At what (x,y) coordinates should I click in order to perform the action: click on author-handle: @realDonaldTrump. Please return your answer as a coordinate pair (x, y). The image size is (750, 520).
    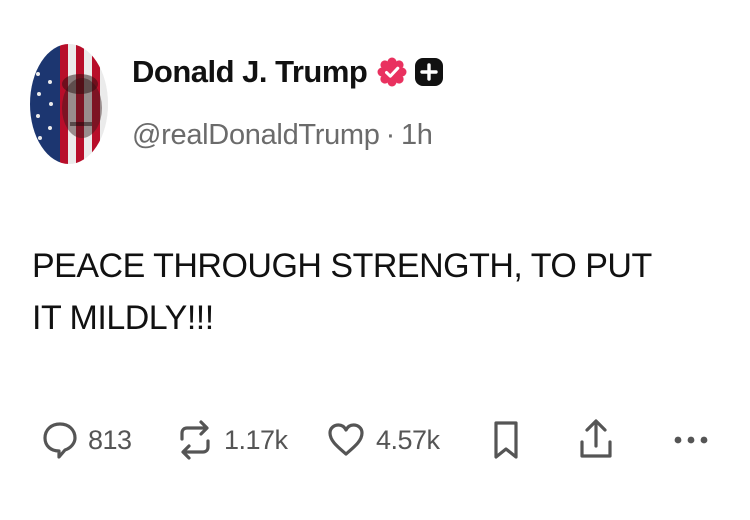
    Looking at the image, I should click on (256, 135).